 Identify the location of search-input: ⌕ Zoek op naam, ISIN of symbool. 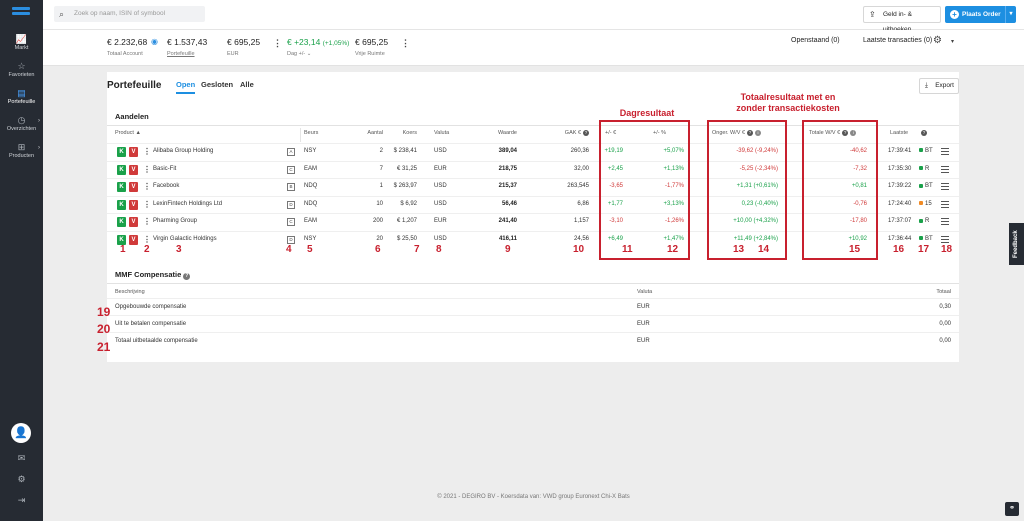
(129, 14).